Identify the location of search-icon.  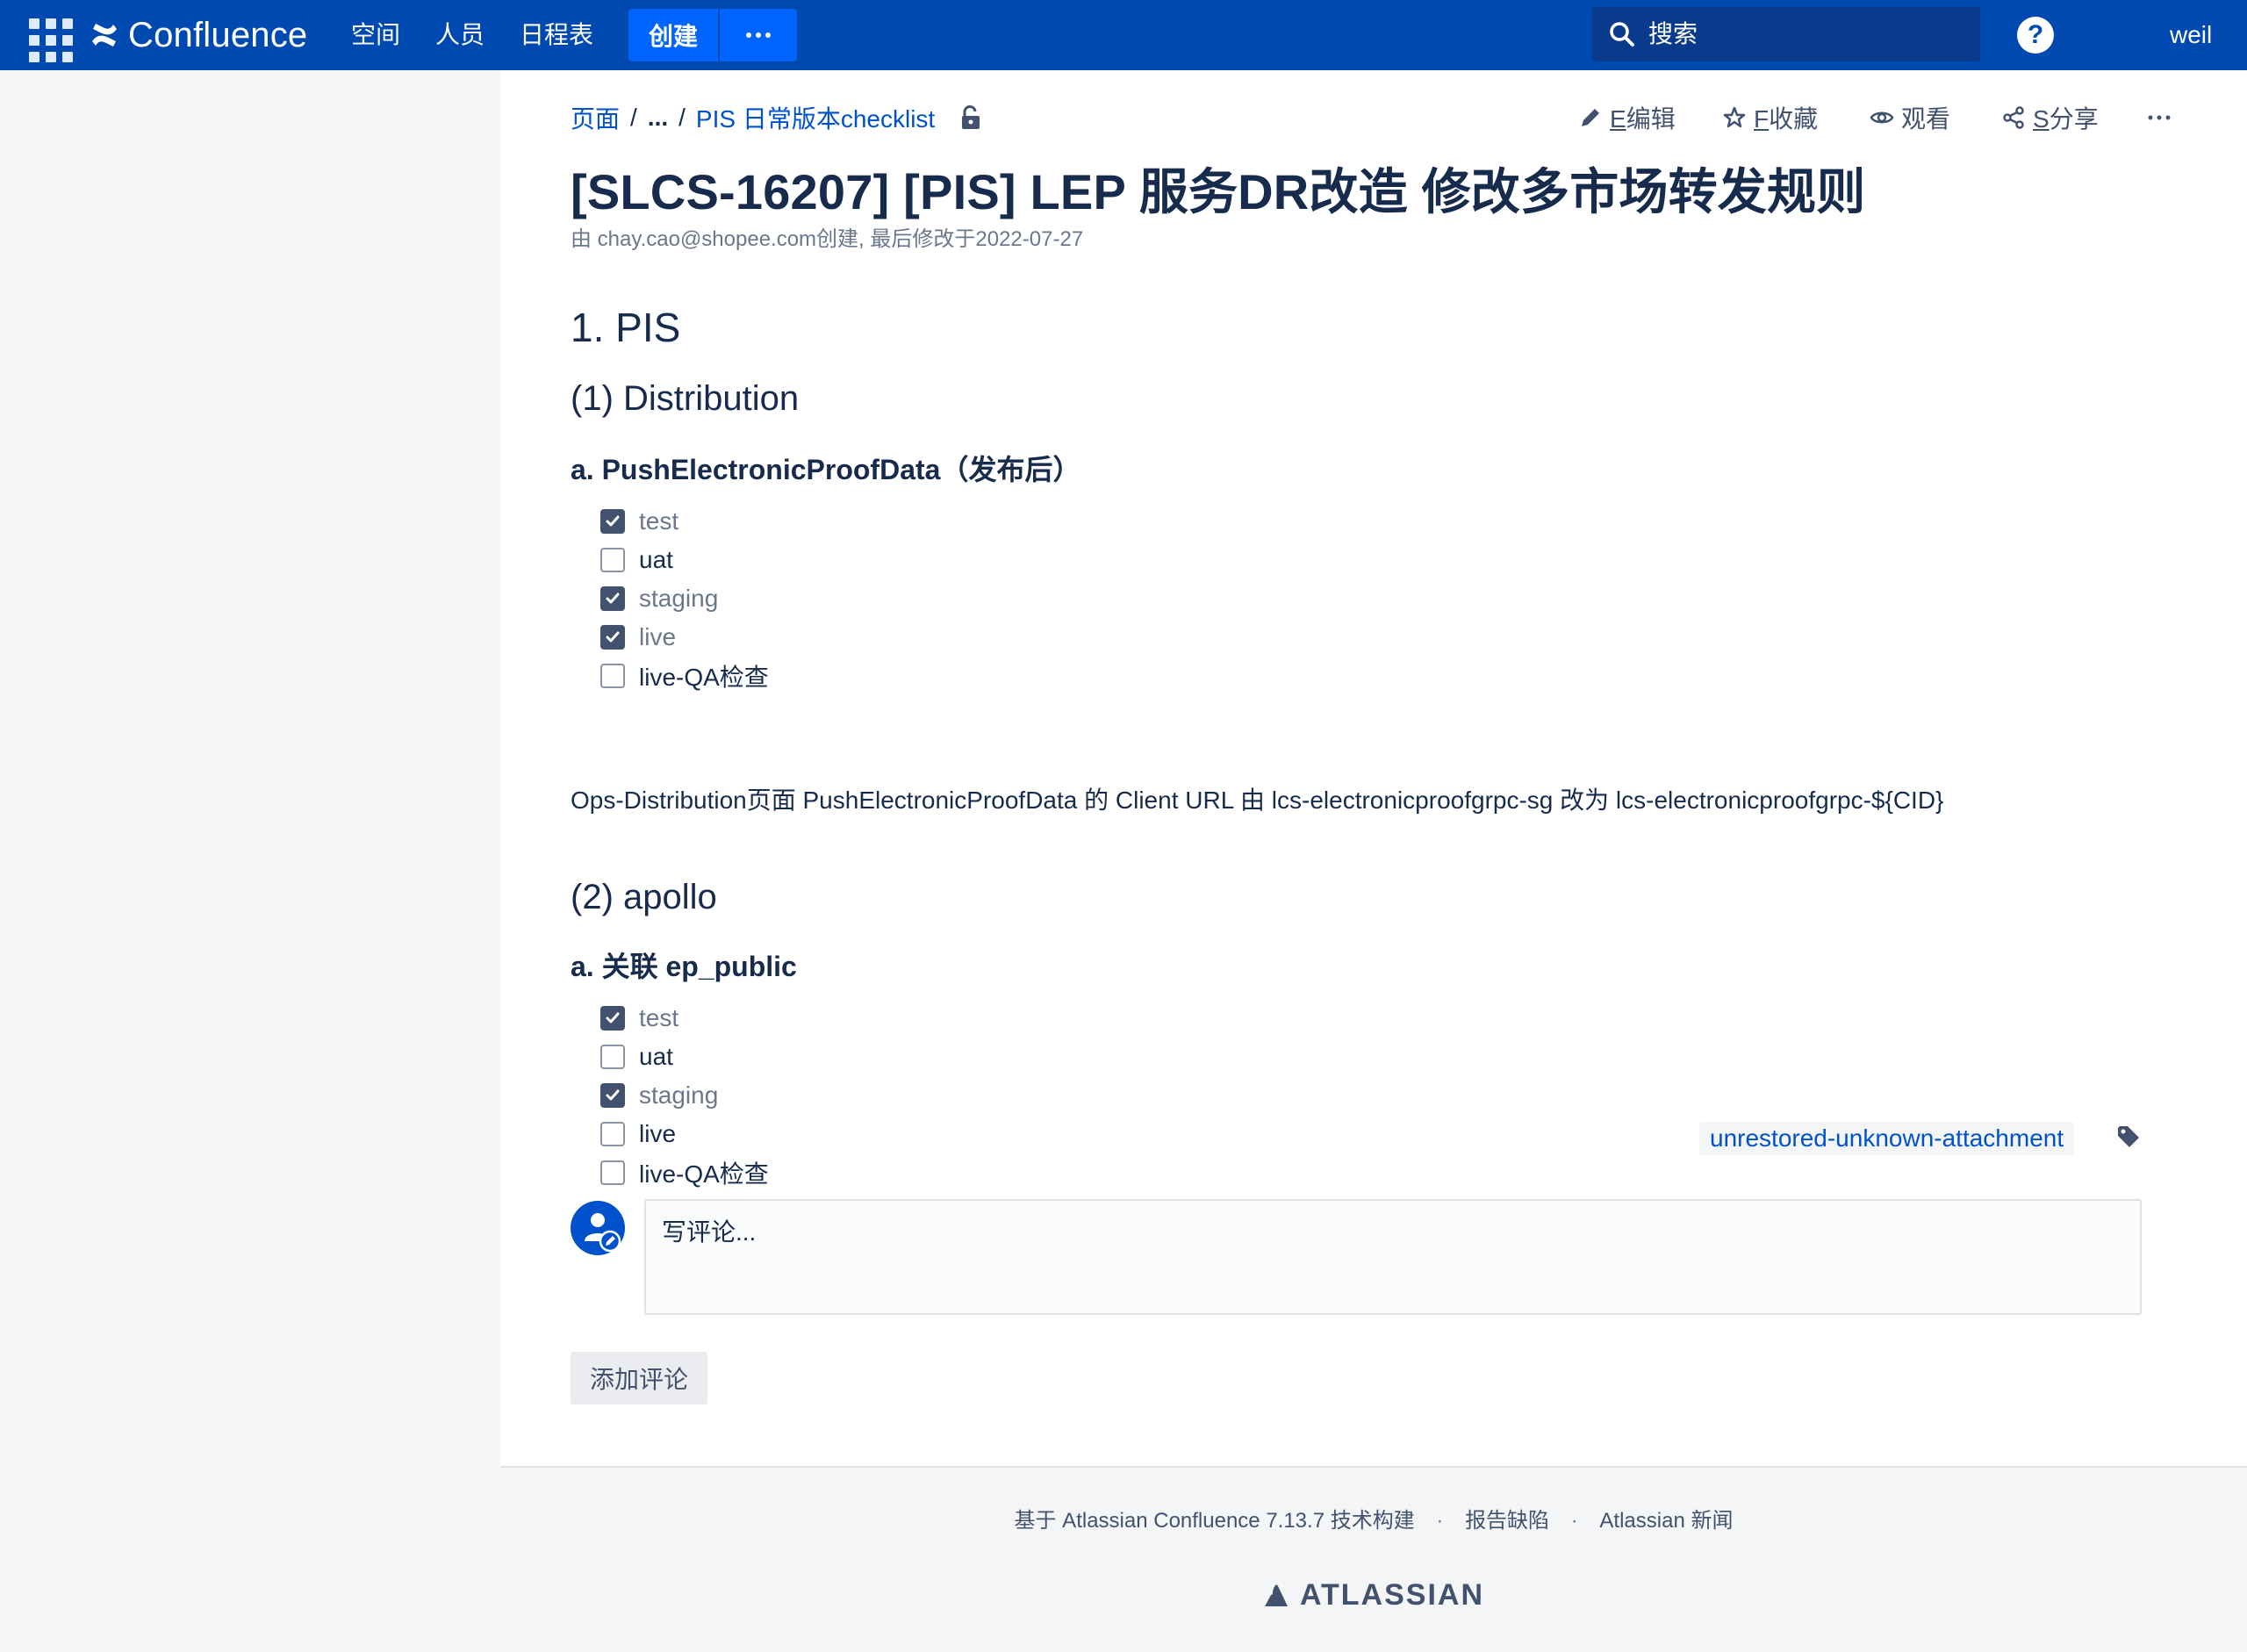
(1622, 35).